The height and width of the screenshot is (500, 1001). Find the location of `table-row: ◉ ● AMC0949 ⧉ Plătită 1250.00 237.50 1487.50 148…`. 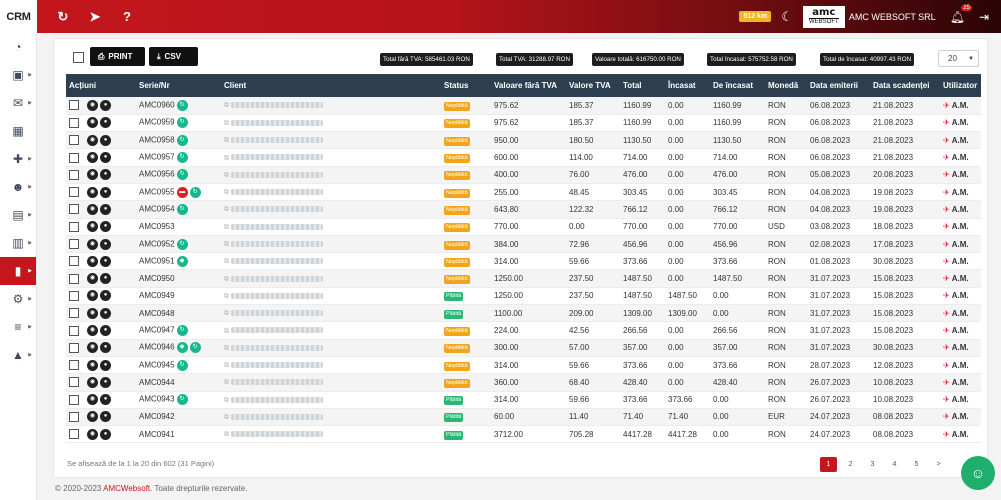

table-row: ◉ ● AMC0949 ⧉ Plătită 1250.00 237.50 1487.50 148… is located at coordinates (523, 296).